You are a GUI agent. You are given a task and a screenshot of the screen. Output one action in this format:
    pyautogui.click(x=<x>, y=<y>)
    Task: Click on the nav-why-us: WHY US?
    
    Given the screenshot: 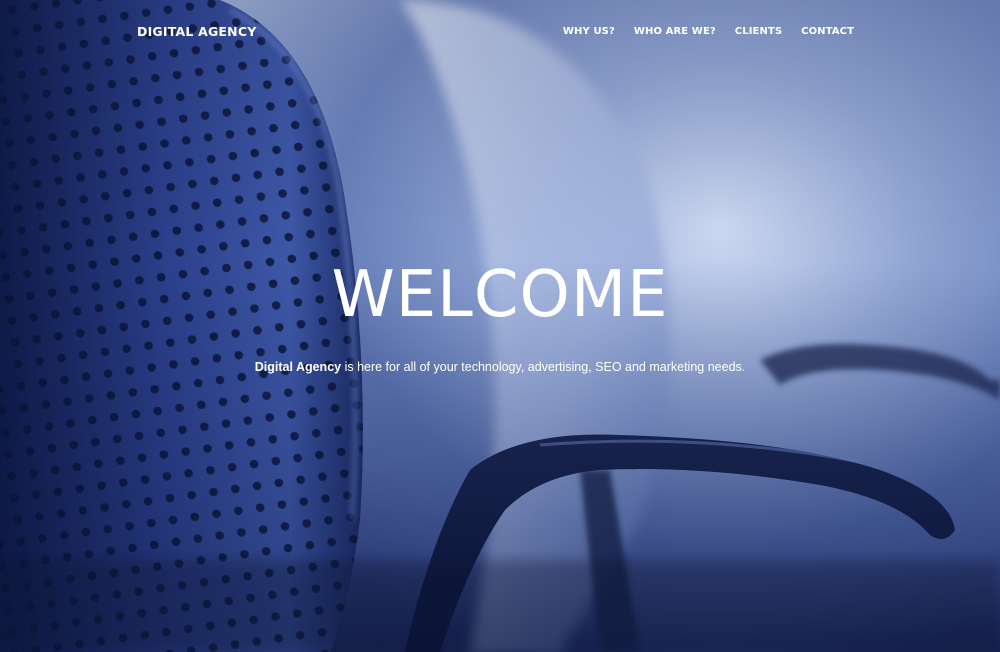 What is the action you would take?
    pyautogui.click(x=589, y=31)
    